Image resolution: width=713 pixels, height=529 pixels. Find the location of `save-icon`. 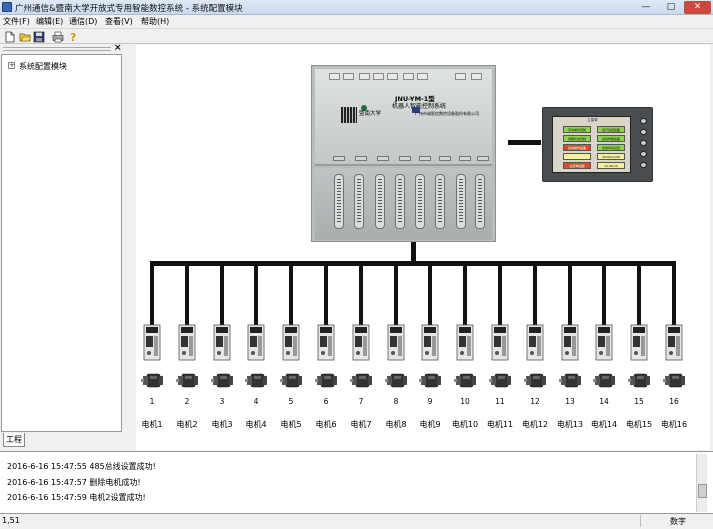

save-icon is located at coordinates (39, 37).